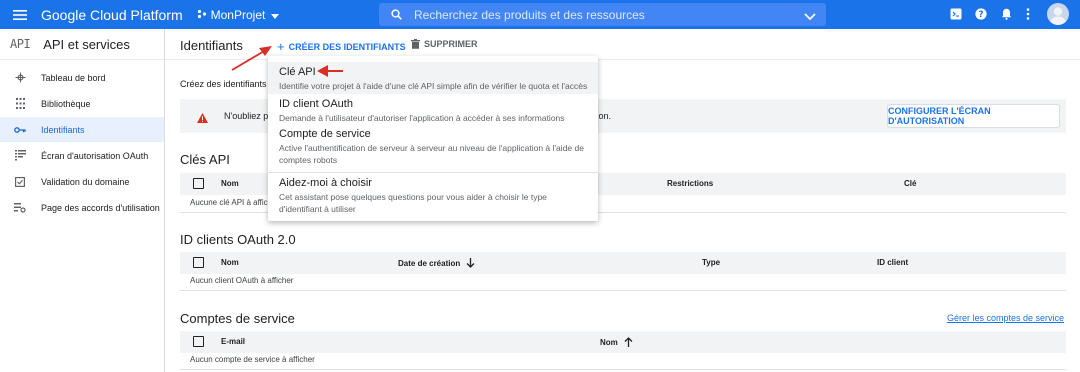 This screenshot has height=372, width=1080. I want to click on annotation-arrow-create, so click(251, 58).